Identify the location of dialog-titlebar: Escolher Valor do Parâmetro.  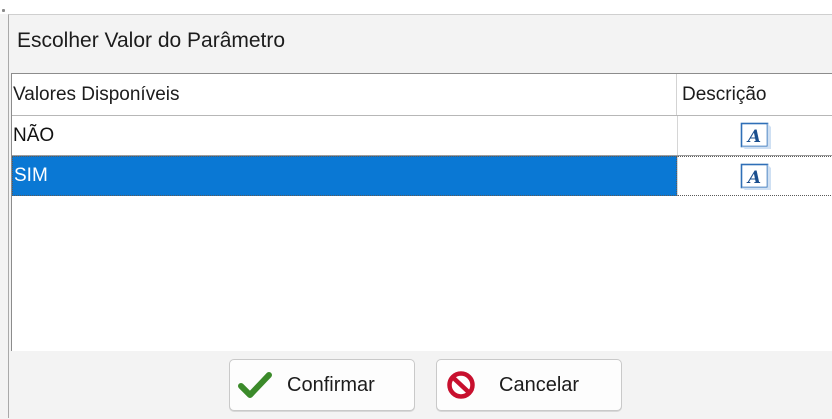
(420, 44).